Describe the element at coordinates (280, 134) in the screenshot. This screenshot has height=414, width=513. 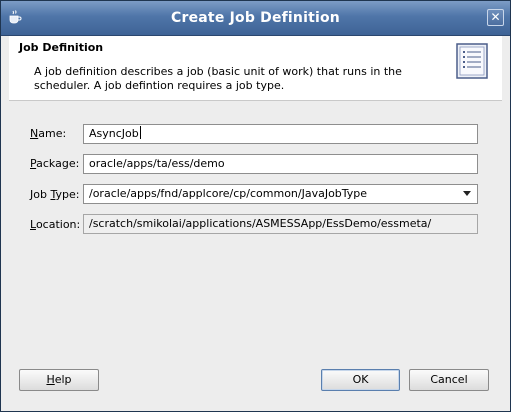
I see `name-input: AsyncJob` at that location.